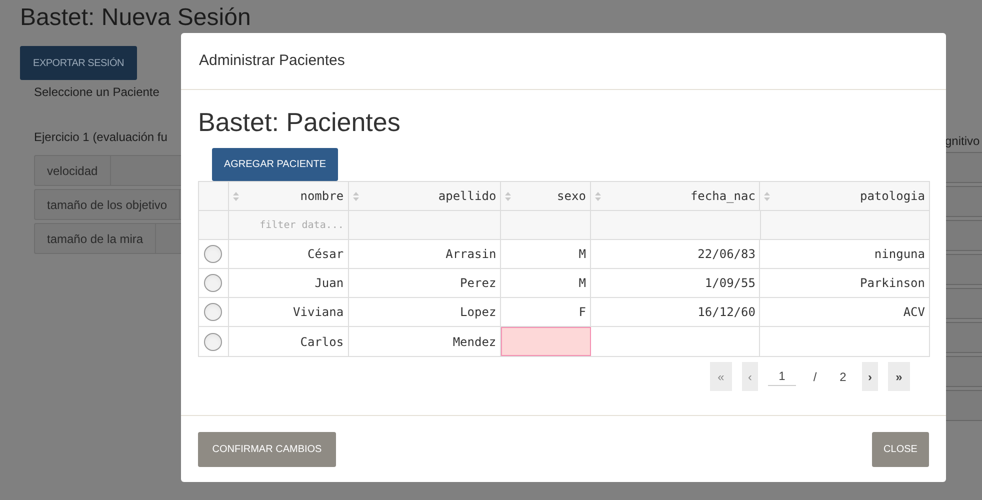 The width and height of the screenshot is (982, 500). What do you see at coordinates (300, 122) in the screenshot?
I see `section-heading: Bastet: Pacientes` at bounding box center [300, 122].